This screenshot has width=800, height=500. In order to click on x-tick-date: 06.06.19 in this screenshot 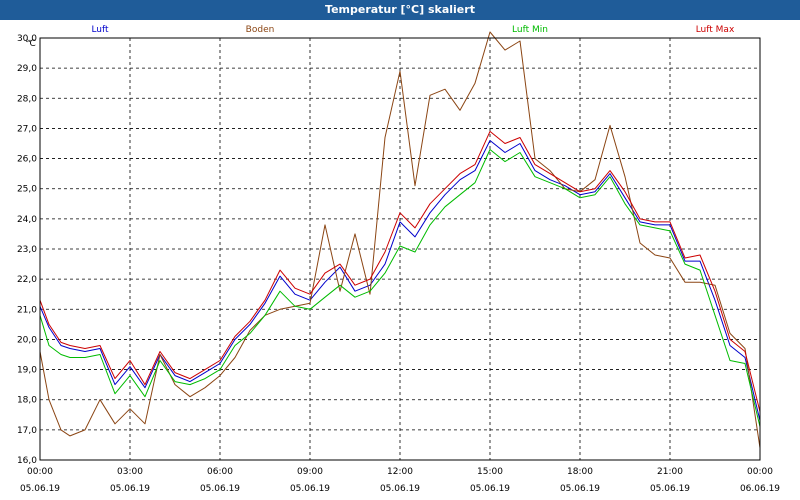, I will do `click(760, 489)`.